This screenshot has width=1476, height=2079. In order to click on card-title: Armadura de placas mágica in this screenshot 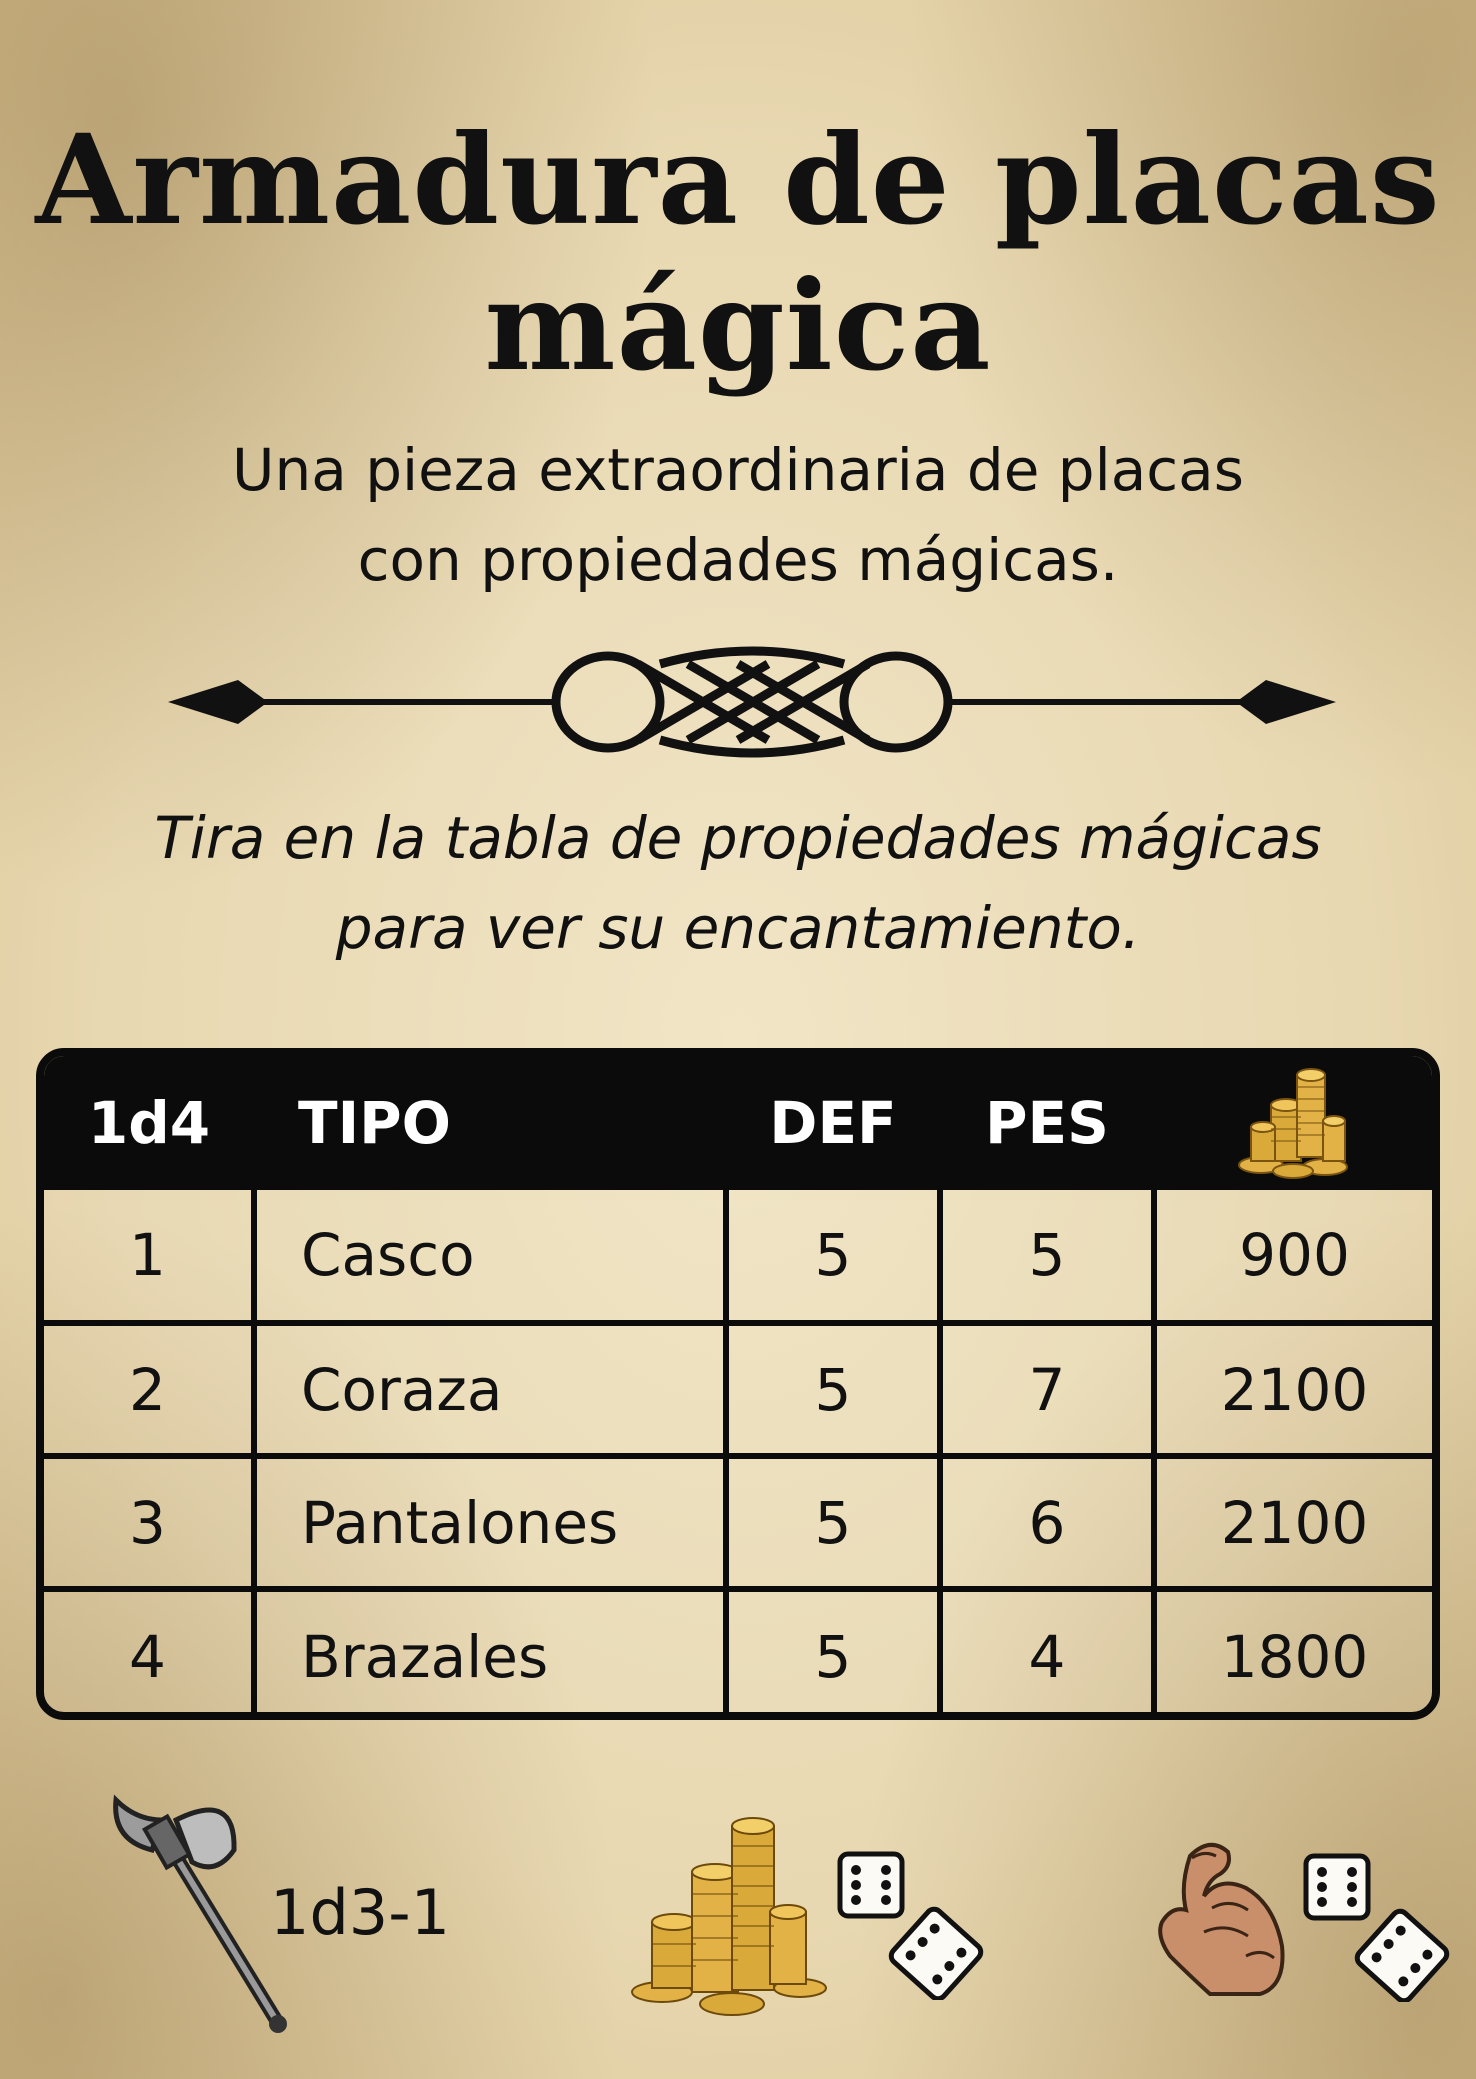, I will do `click(738, 254)`.